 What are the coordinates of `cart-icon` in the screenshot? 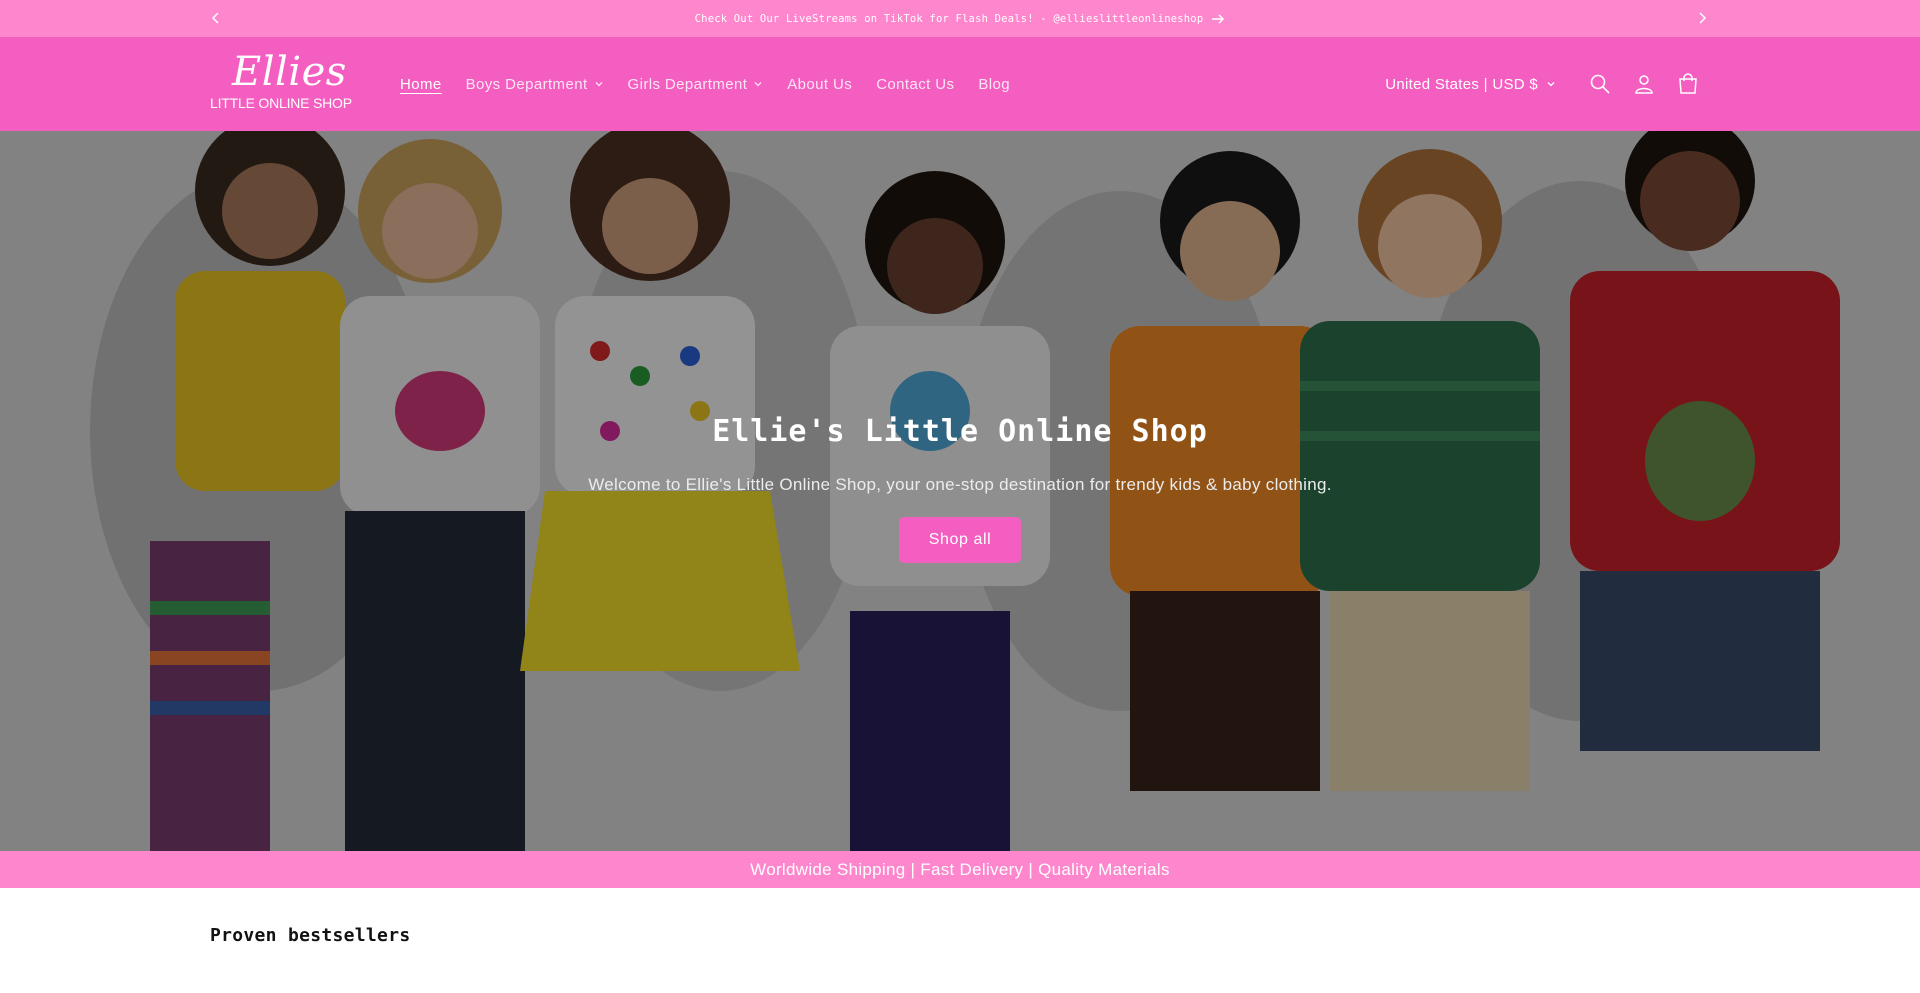 It's located at (1688, 83).